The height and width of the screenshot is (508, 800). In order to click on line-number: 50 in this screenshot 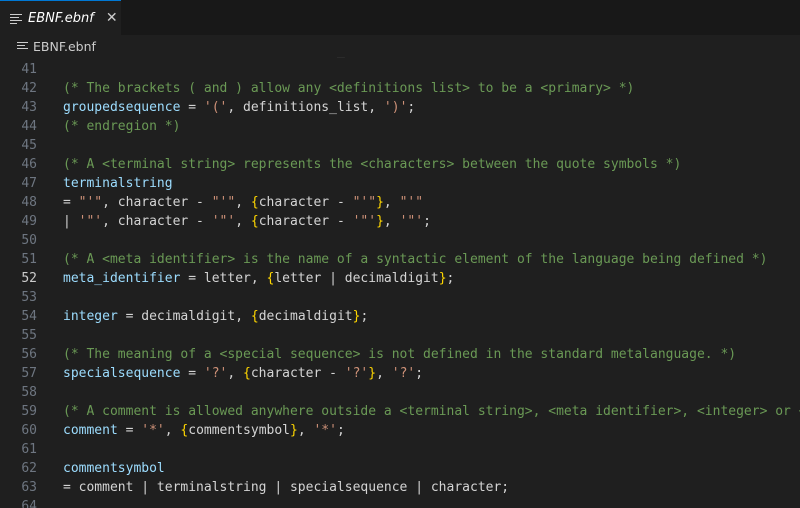, I will do `click(29, 240)`.